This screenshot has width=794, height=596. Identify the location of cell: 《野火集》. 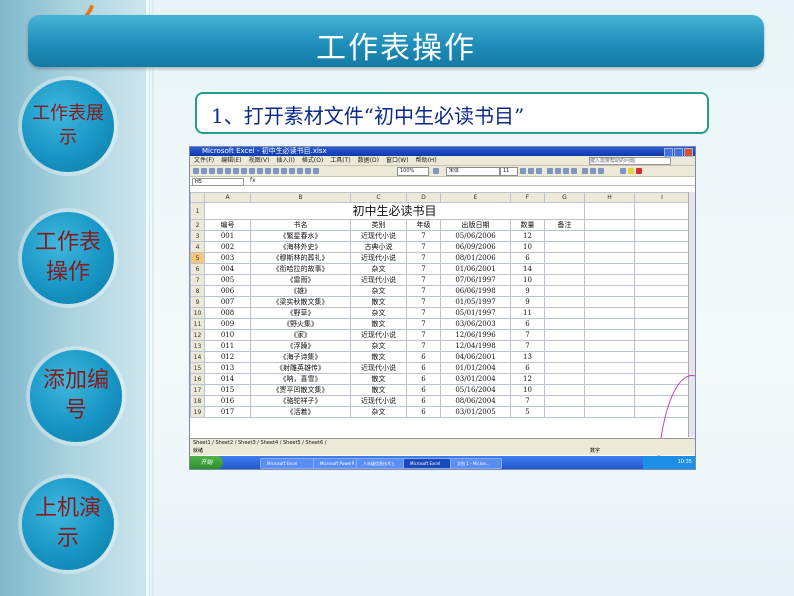
(300, 324).